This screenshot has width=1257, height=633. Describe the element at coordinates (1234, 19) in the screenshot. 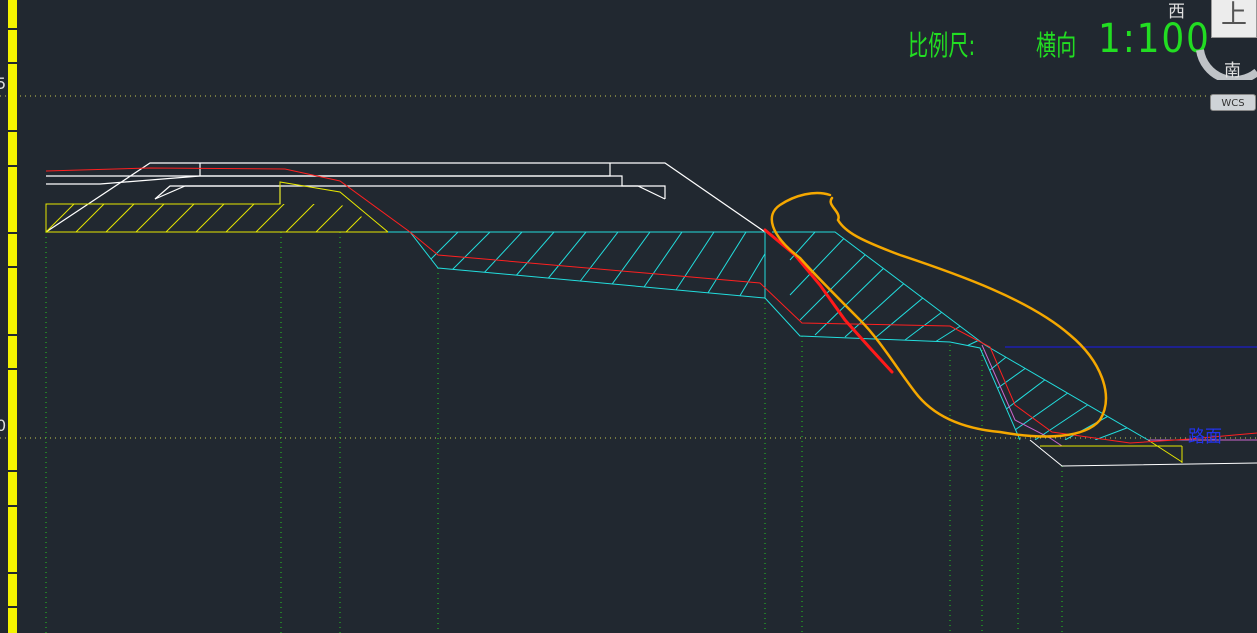

I see `viewcube-top-face: 上` at that location.